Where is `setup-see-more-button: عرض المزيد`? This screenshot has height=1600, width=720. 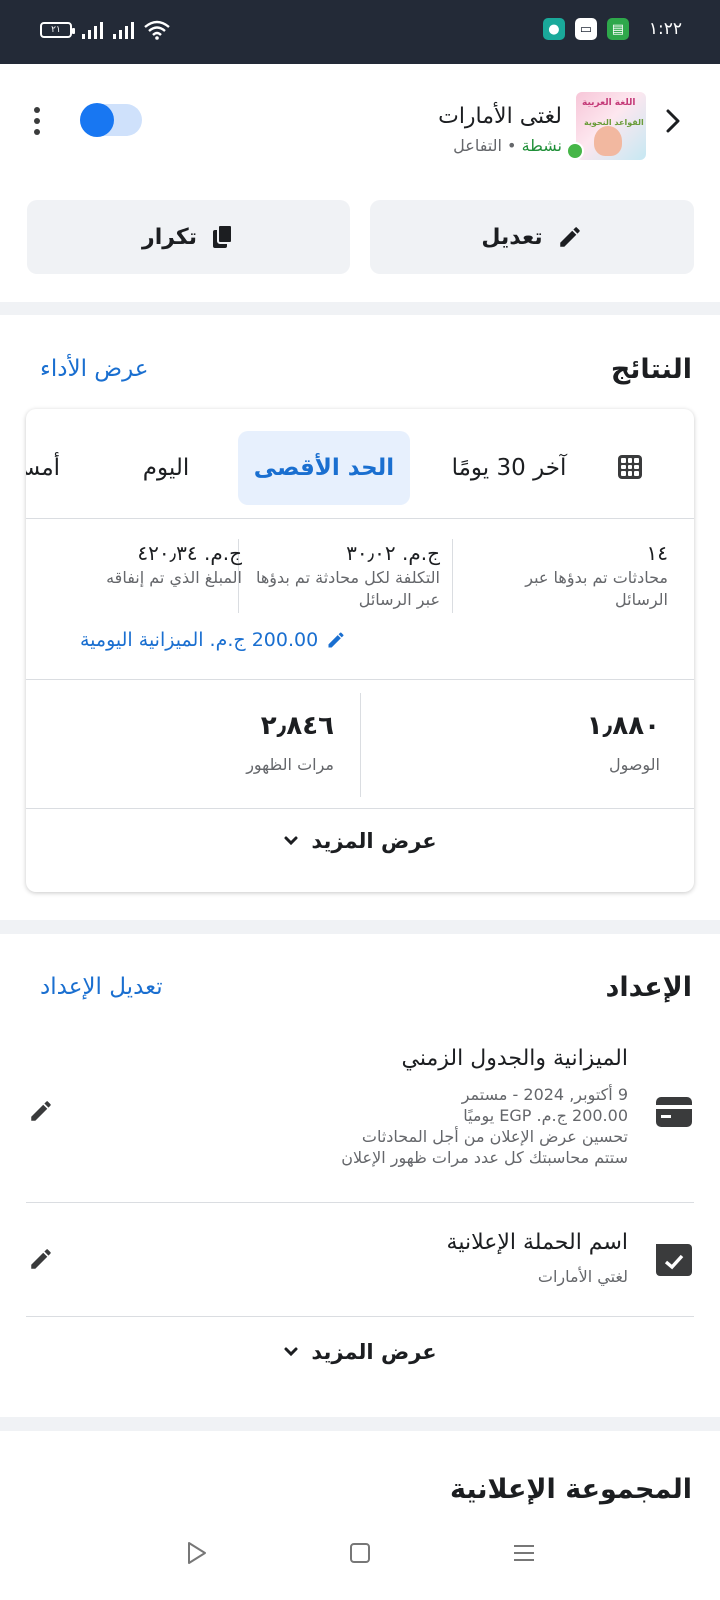
setup-see-more-button: عرض المزيد is located at coordinates (360, 1352).